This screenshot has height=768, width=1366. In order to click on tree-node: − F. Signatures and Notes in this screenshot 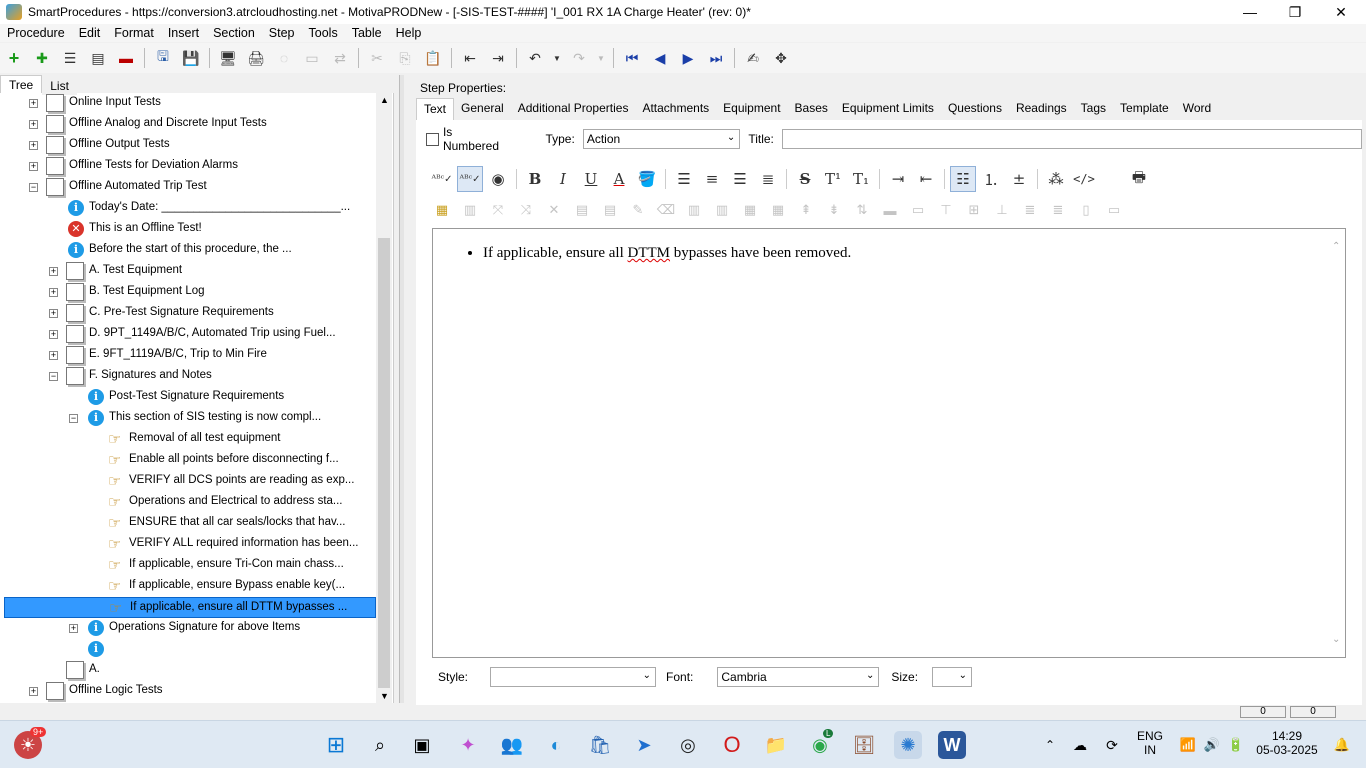, I will do `click(190, 376)`.